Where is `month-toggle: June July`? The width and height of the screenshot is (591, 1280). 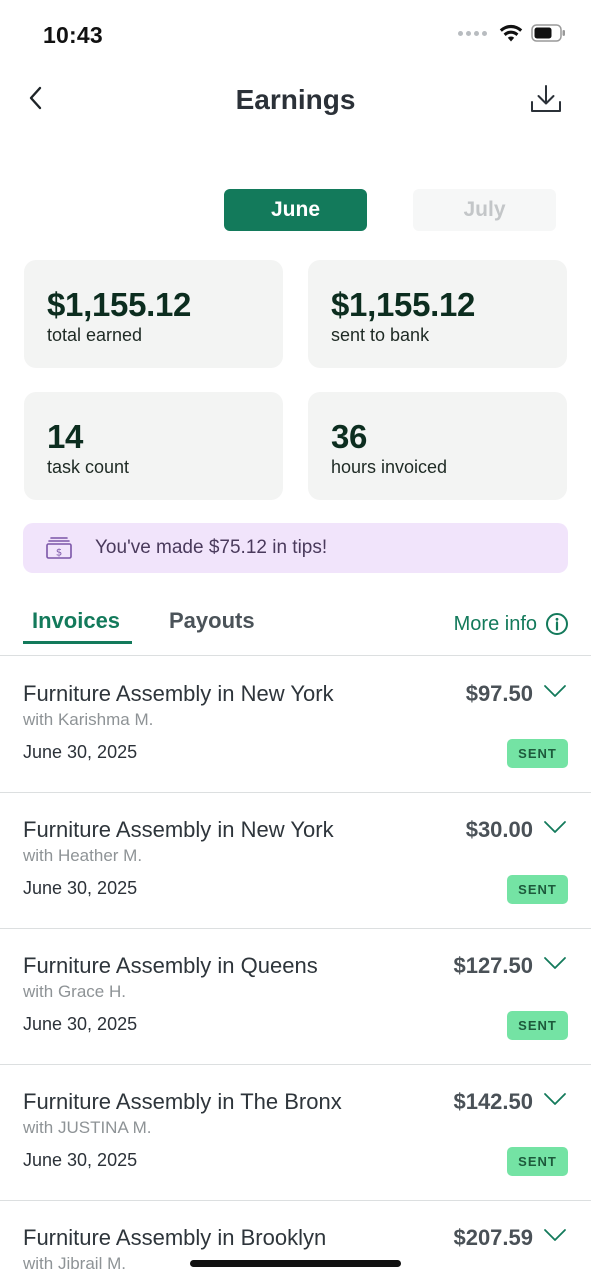
month-toggle: June July is located at coordinates (295, 210).